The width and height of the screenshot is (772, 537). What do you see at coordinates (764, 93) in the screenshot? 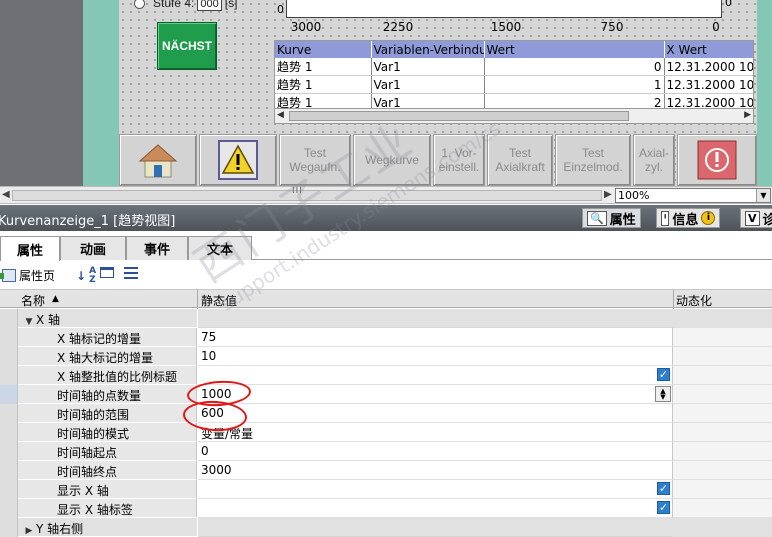
I see `canvas-border-right` at bounding box center [764, 93].